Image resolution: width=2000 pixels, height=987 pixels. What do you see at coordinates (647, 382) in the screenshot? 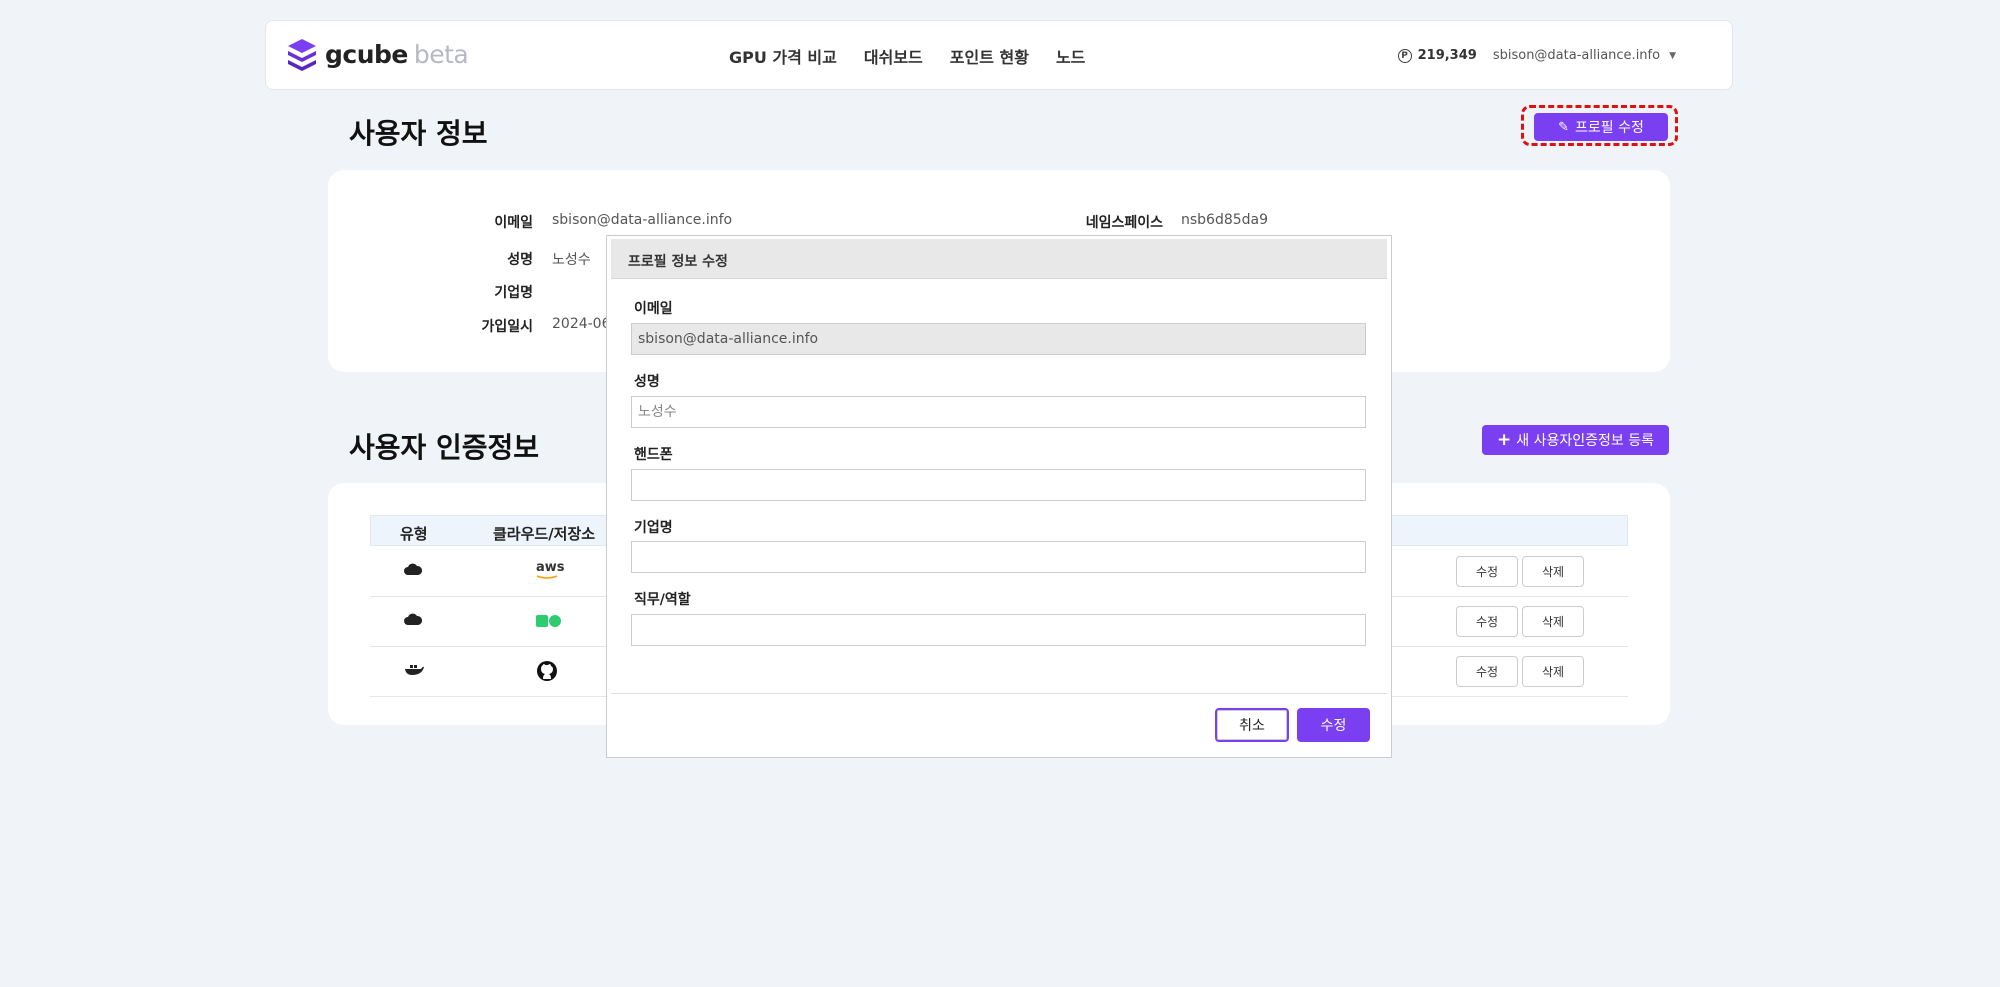
I see `modal-name-label: 성명` at bounding box center [647, 382].